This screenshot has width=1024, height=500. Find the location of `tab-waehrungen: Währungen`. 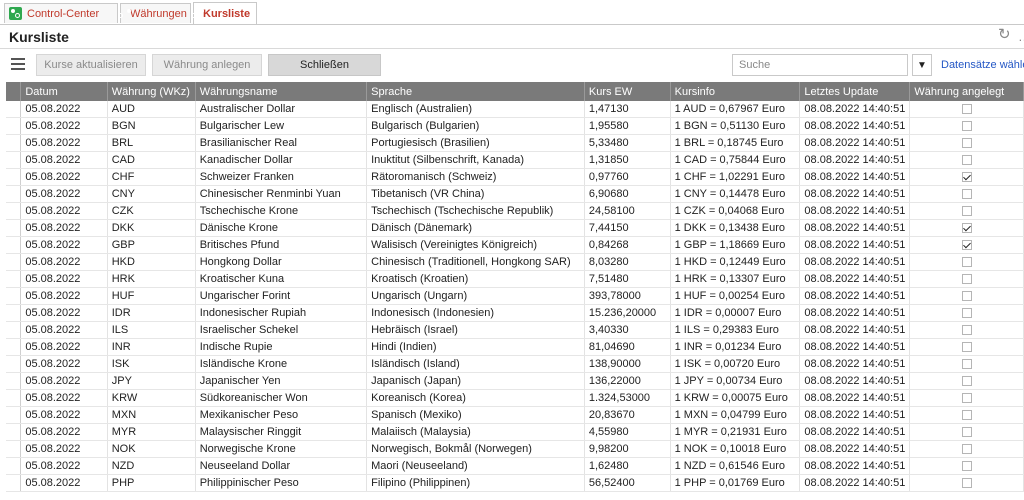

tab-waehrungen: Währungen is located at coordinates (154, 13).